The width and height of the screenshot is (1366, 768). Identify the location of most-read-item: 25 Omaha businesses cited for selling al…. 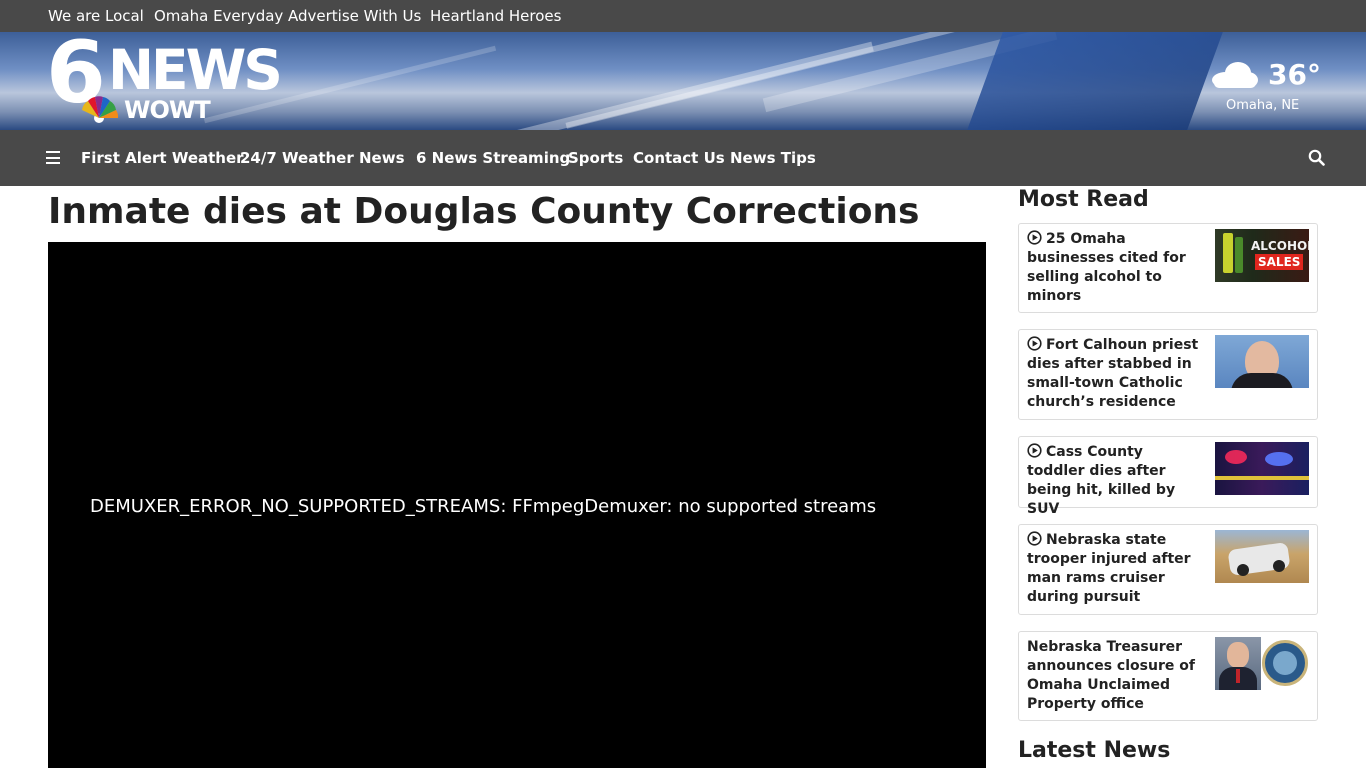
(1168, 268).